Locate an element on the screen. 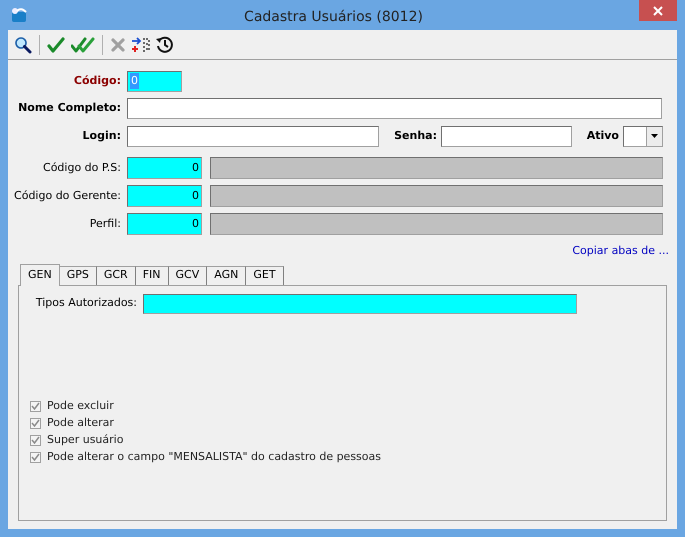 This screenshot has width=685, height=537. tab: AGN is located at coordinates (226, 275).